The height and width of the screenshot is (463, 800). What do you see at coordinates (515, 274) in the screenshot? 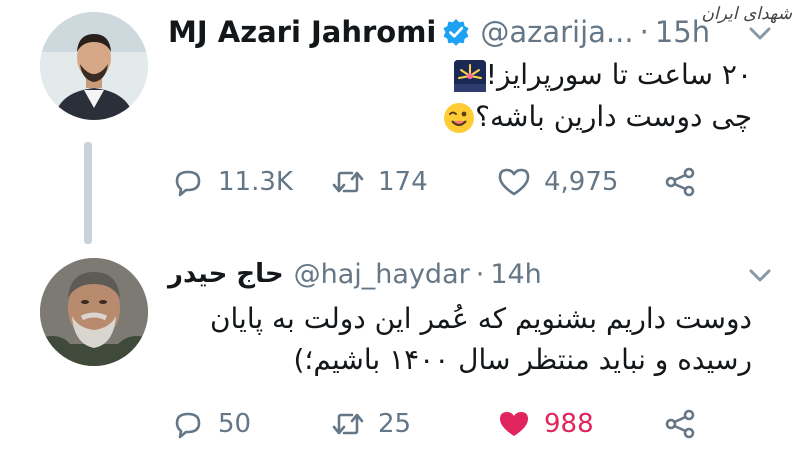
I see `timestamp: 14h` at bounding box center [515, 274].